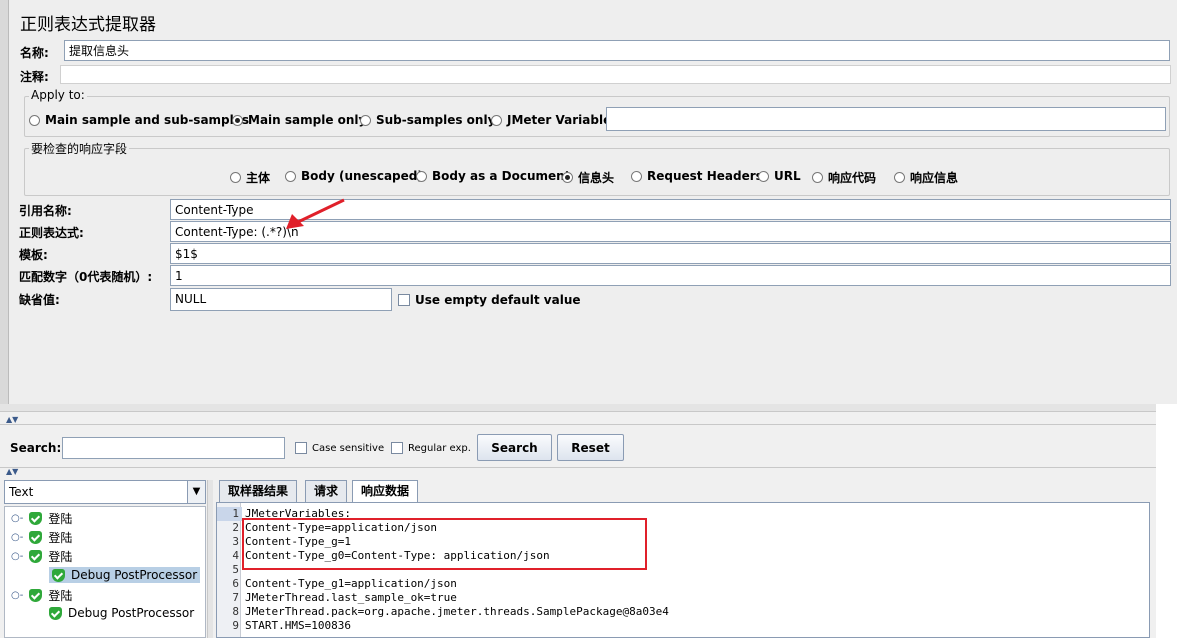  I want to click on field-body-as-document-radio: Body as a Document, so click(493, 176).